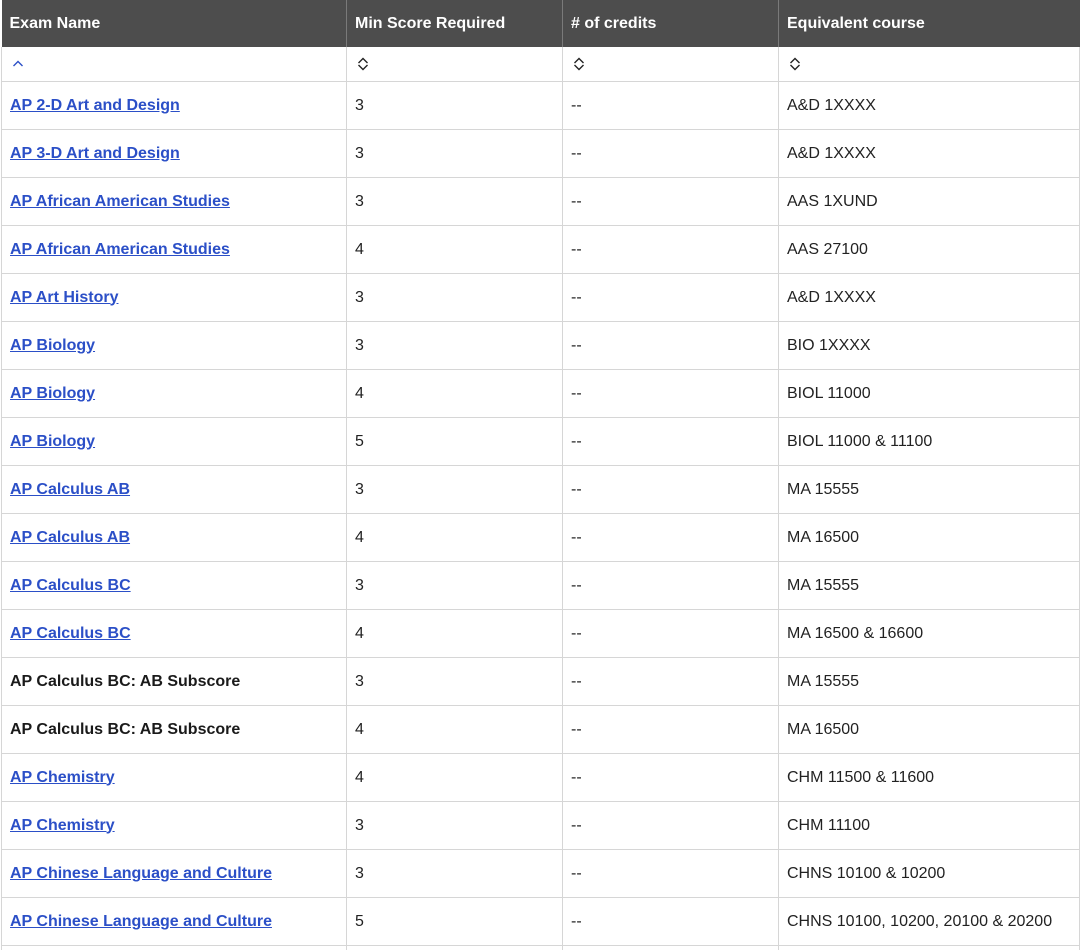 The width and height of the screenshot is (1080, 950). Describe the element at coordinates (670, 947) in the screenshot. I see `cell-credits` at that location.